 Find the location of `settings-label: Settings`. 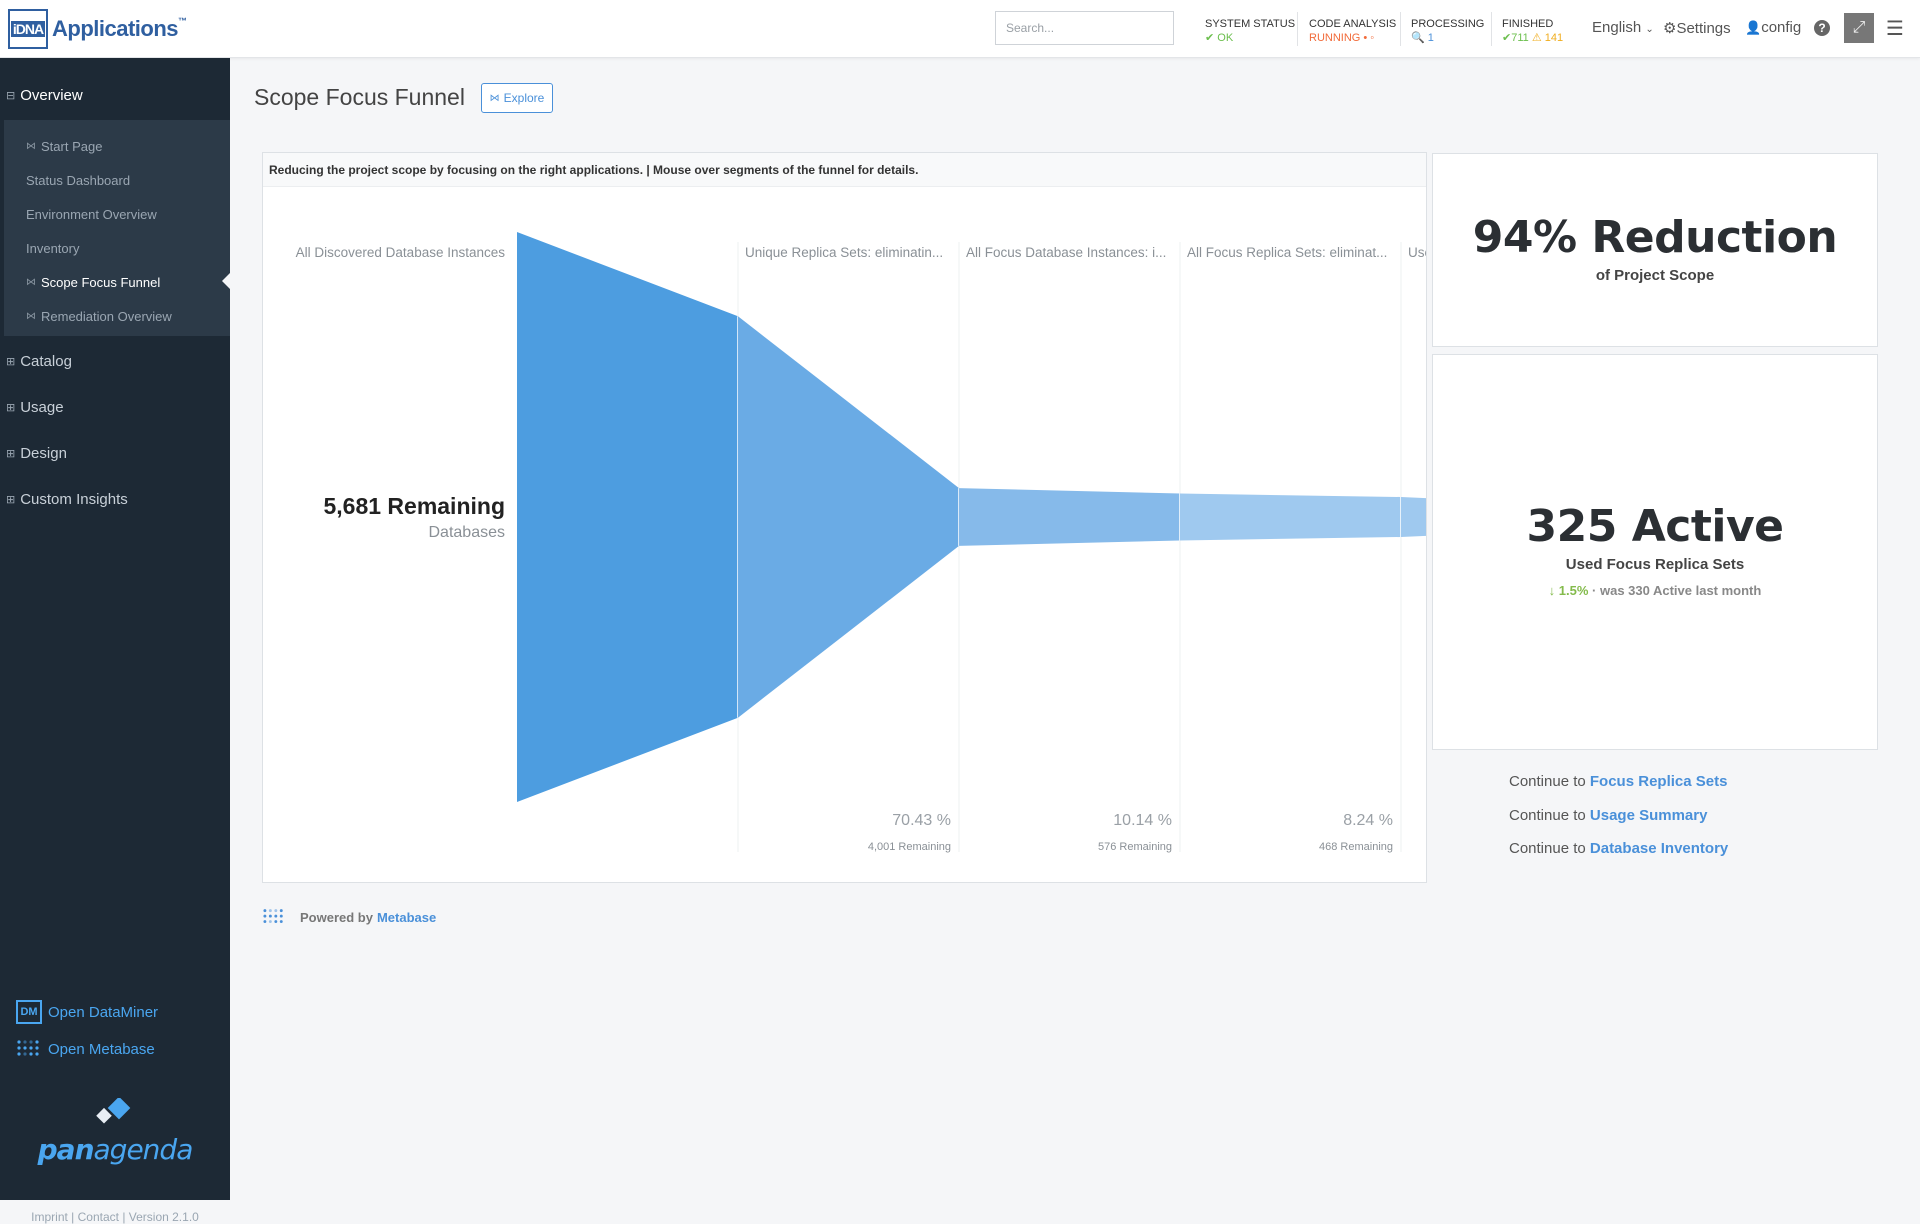

settings-label: Settings is located at coordinates (1703, 28).